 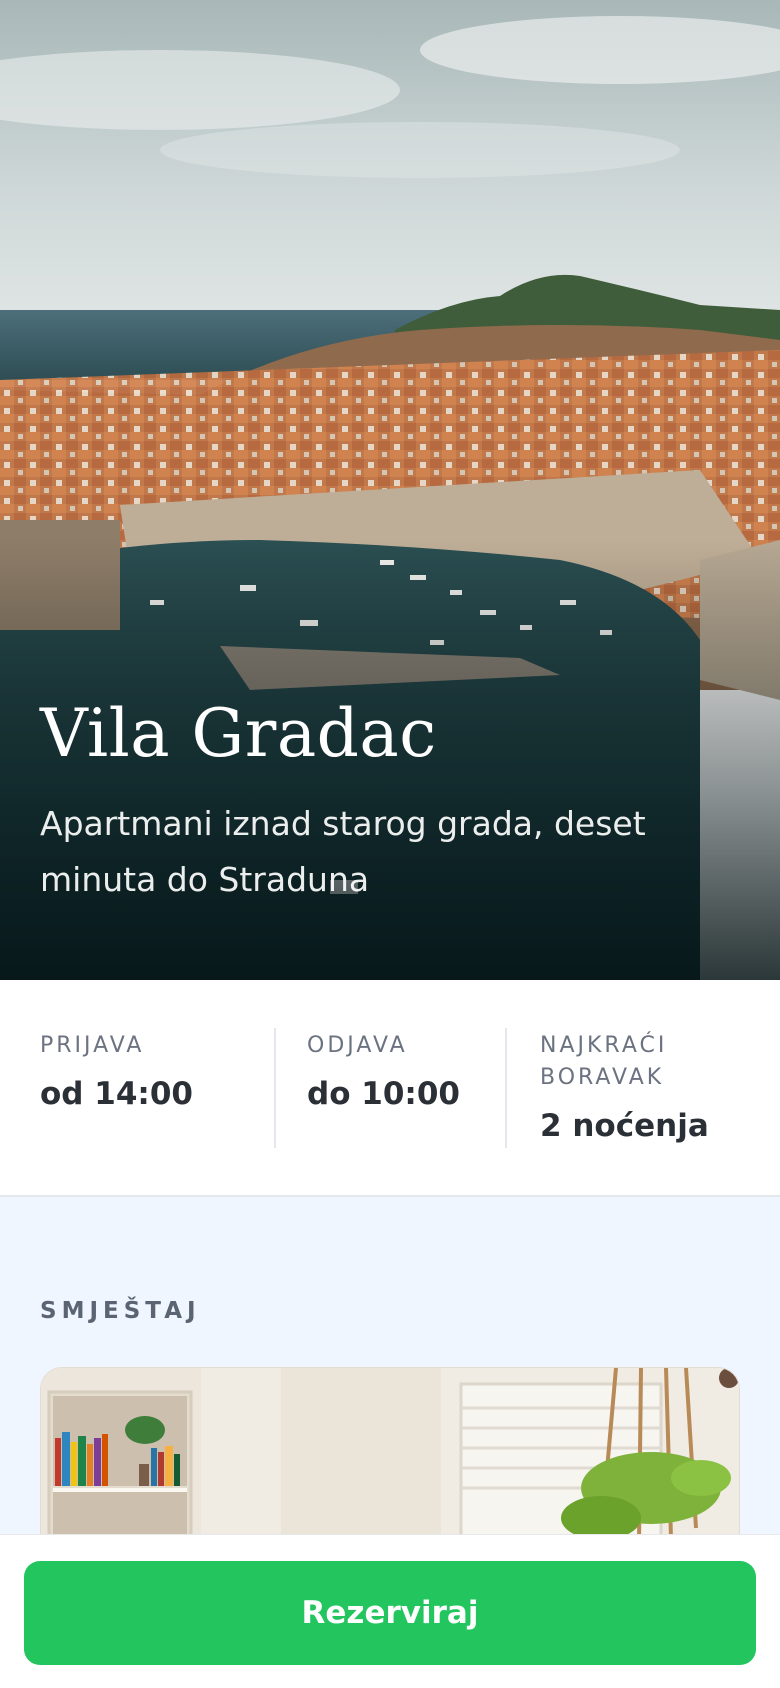 I want to click on checkout-info: ODJAVA do 10:00, so click(x=402, y=1072).